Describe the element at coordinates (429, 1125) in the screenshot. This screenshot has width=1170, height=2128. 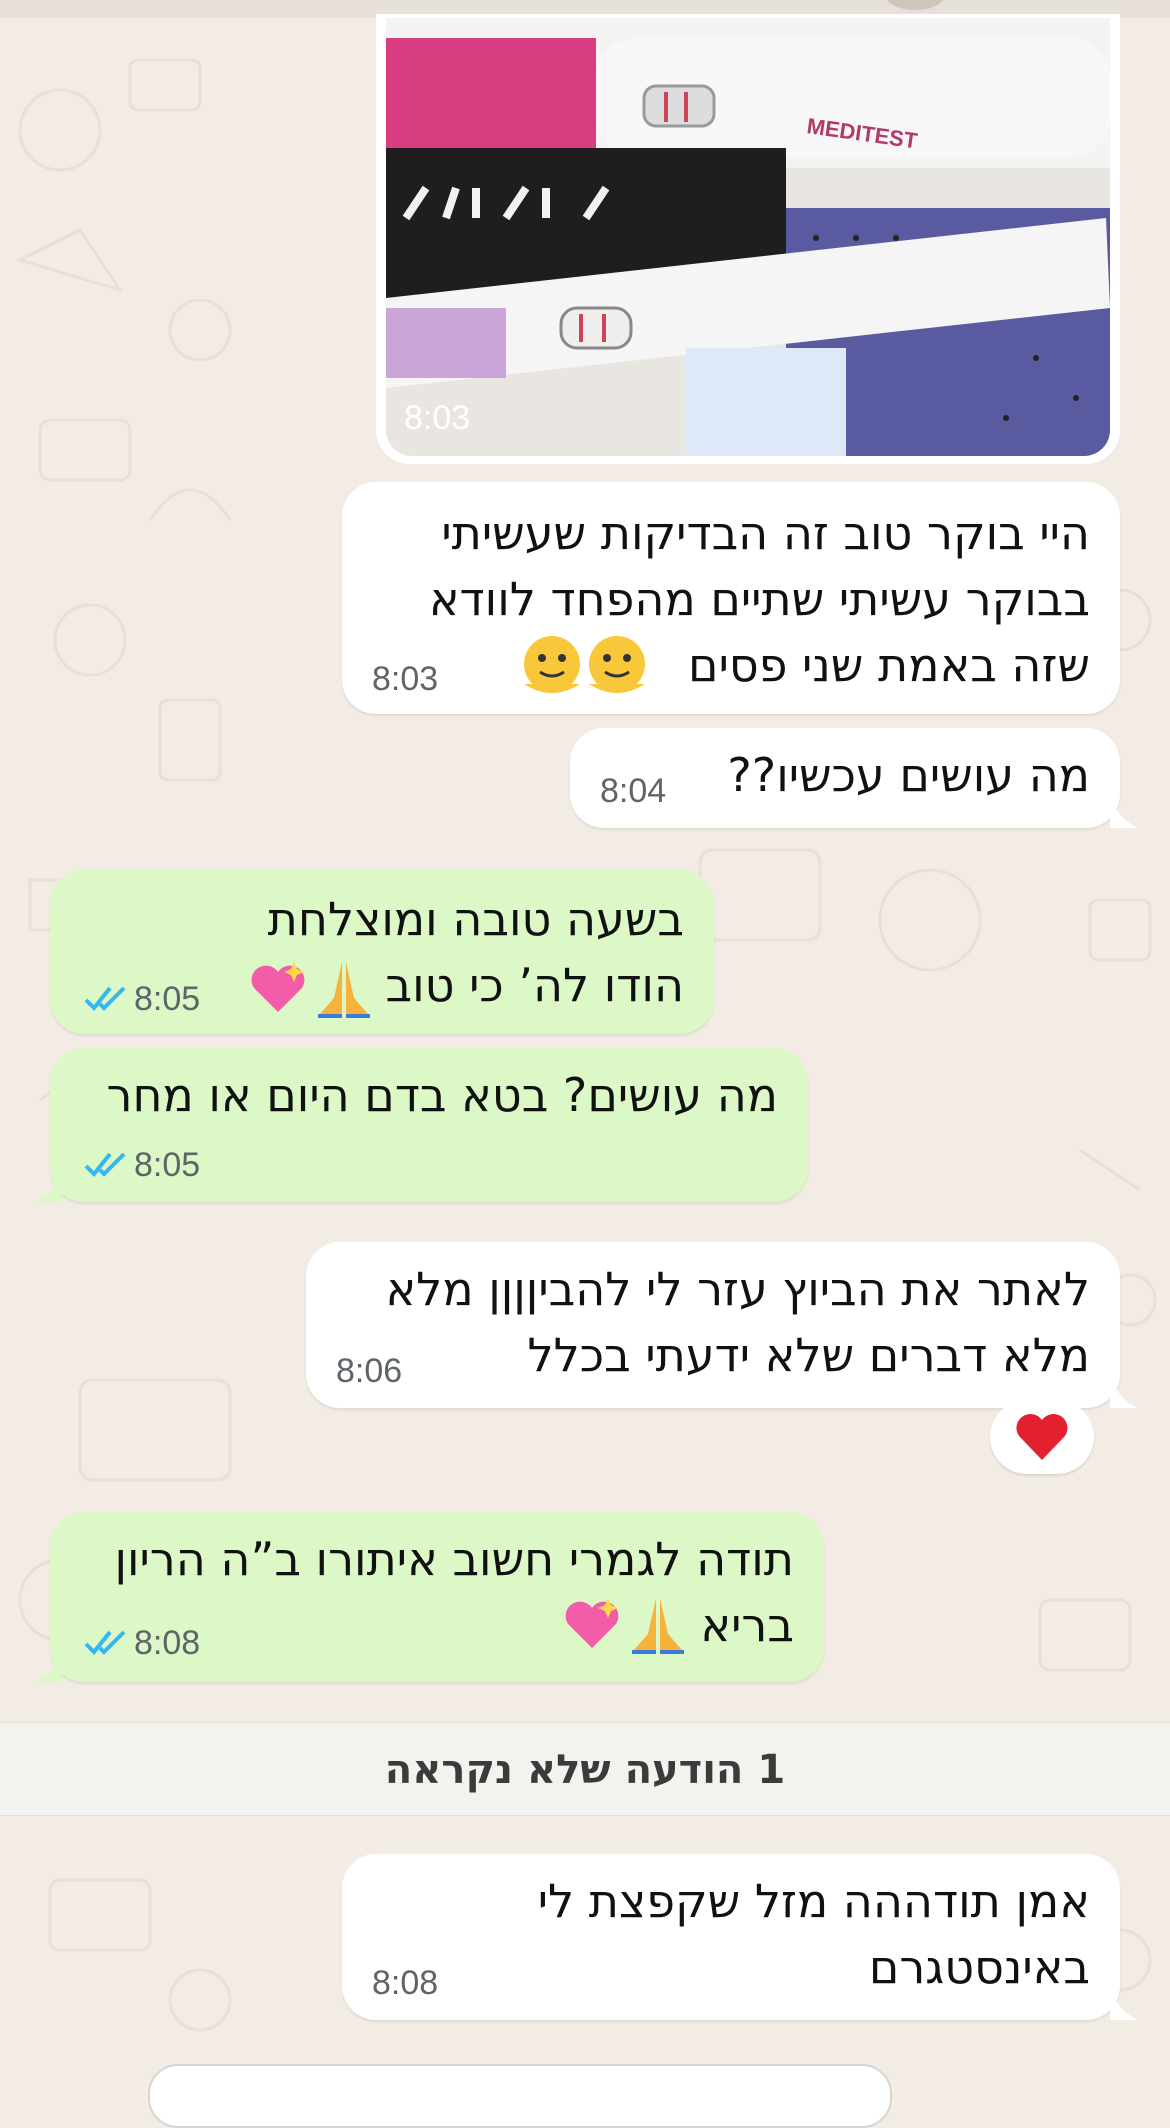
I see `message-bubble-outgoing: מה עושים? בטא בדם היום או מחר 8:05` at that location.